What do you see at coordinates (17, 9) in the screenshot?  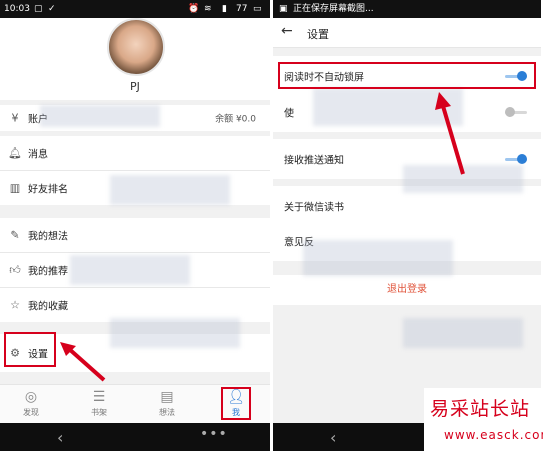 I see `status-time: 10:03` at bounding box center [17, 9].